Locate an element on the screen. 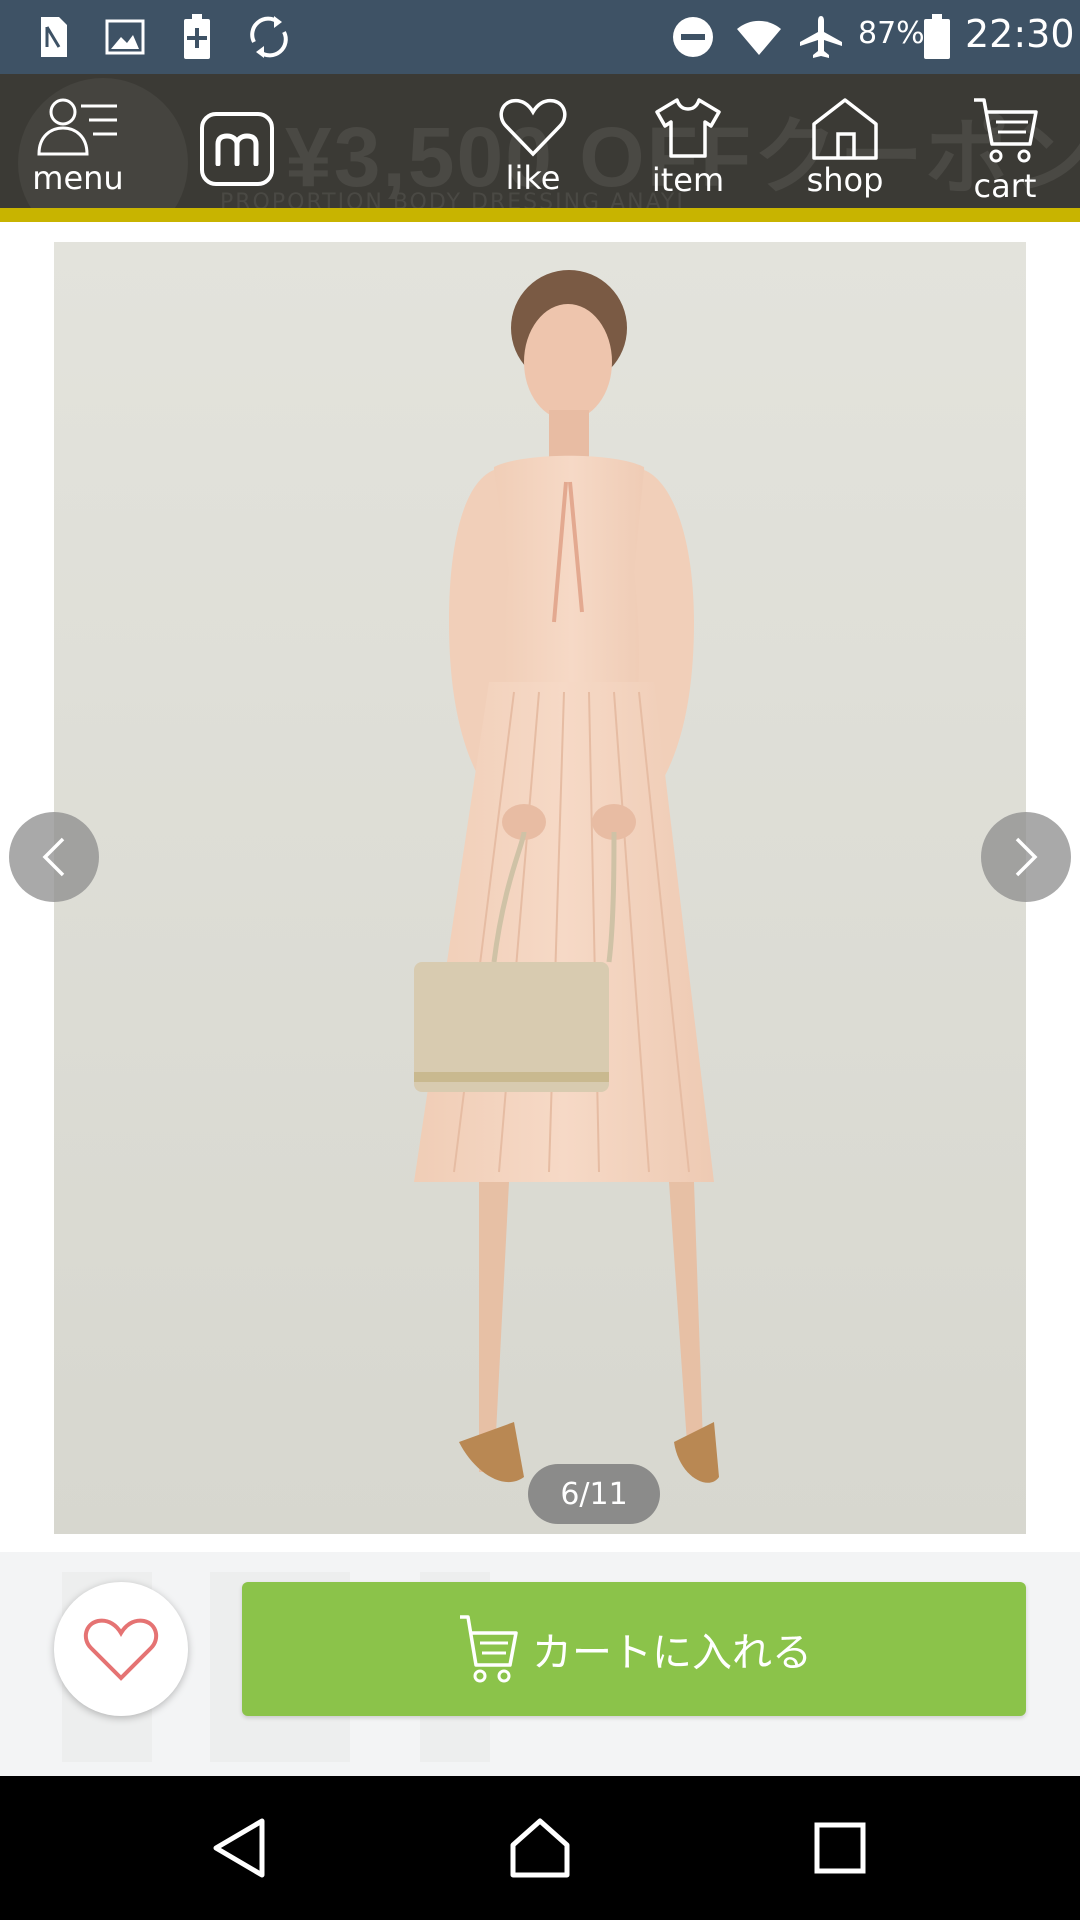  shop-icon is located at coordinates (845, 129).